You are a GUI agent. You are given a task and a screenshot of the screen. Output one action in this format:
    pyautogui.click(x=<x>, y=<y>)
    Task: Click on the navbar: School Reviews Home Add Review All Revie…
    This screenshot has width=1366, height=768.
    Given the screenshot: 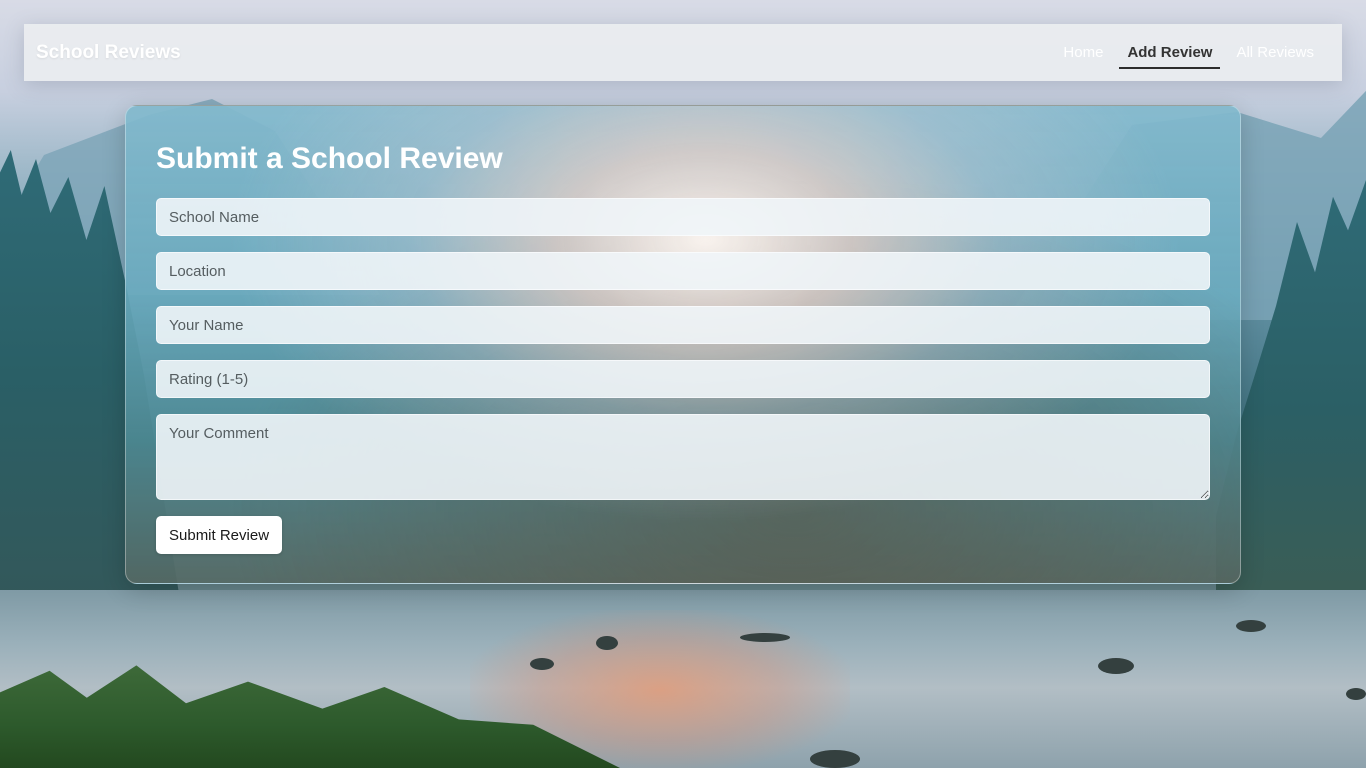 What is the action you would take?
    pyautogui.click(x=683, y=52)
    